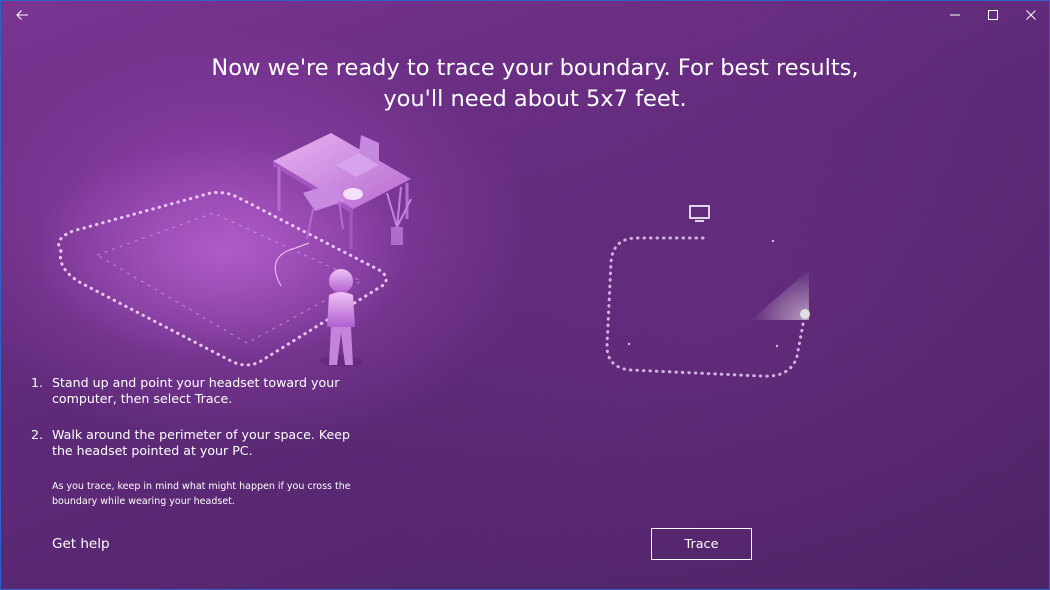 Image resolution: width=1050 pixels, height=590 pixels. I want to click on back-arrow-icon, so click(22, 15).